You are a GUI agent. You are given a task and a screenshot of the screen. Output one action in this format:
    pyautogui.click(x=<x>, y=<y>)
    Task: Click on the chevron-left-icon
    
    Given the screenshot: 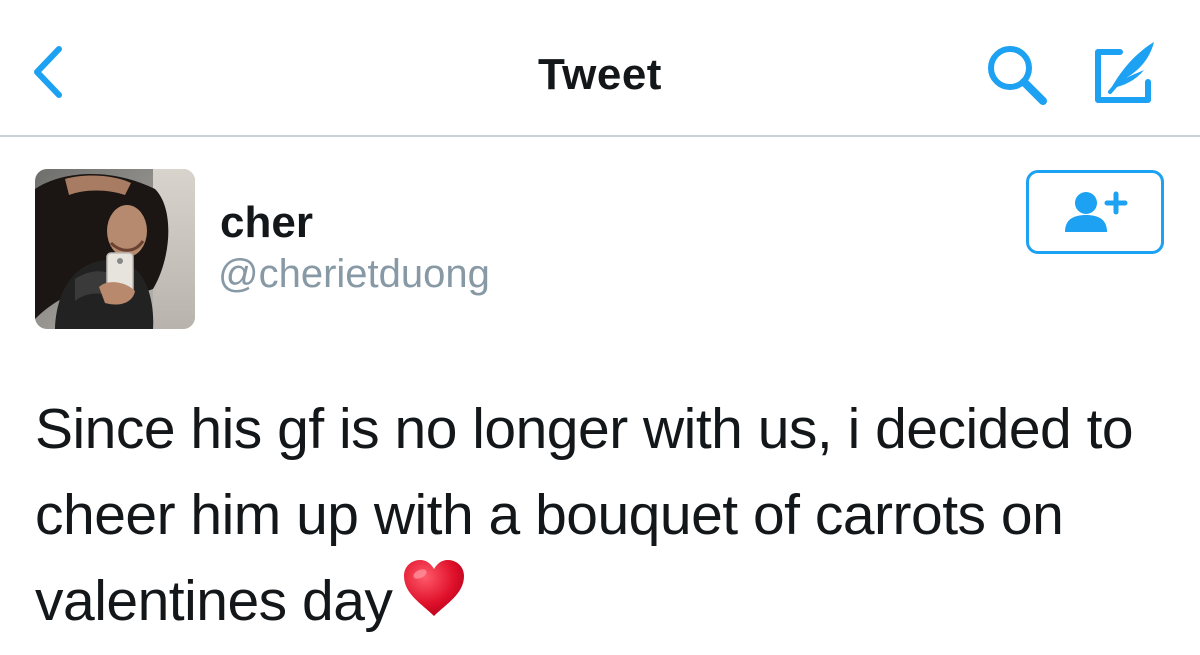 What is the action you would take?
    pyautogui.click(x=48, y=72)
    